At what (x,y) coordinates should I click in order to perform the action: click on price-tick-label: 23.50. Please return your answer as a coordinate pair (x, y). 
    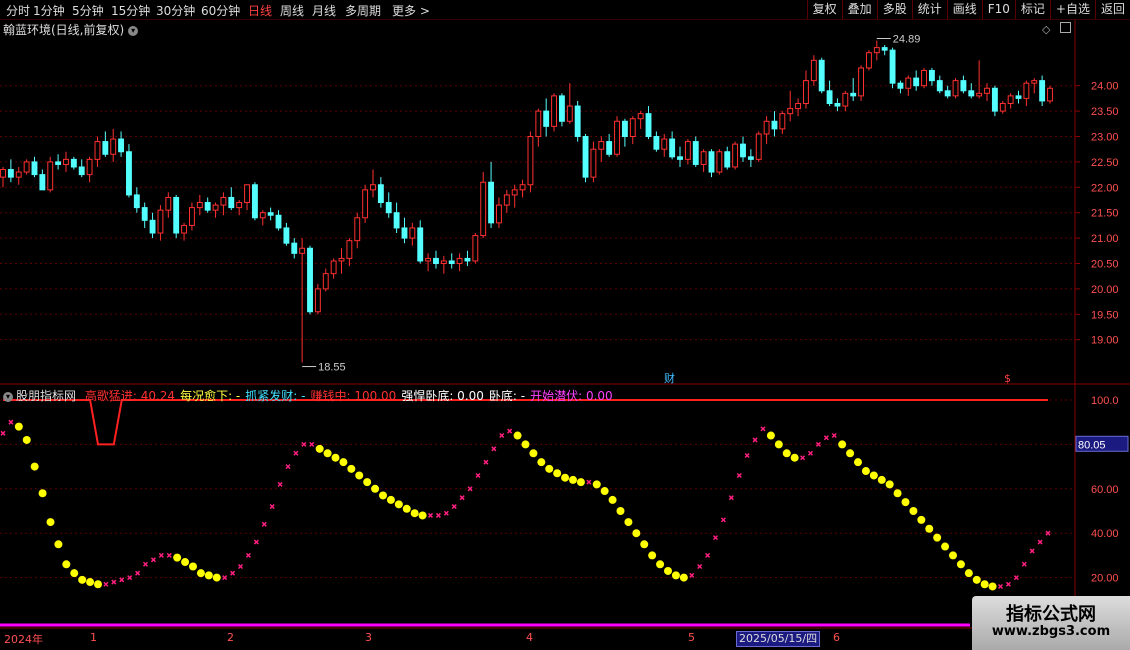
    Looking at the image, I should click on (1105, 112).